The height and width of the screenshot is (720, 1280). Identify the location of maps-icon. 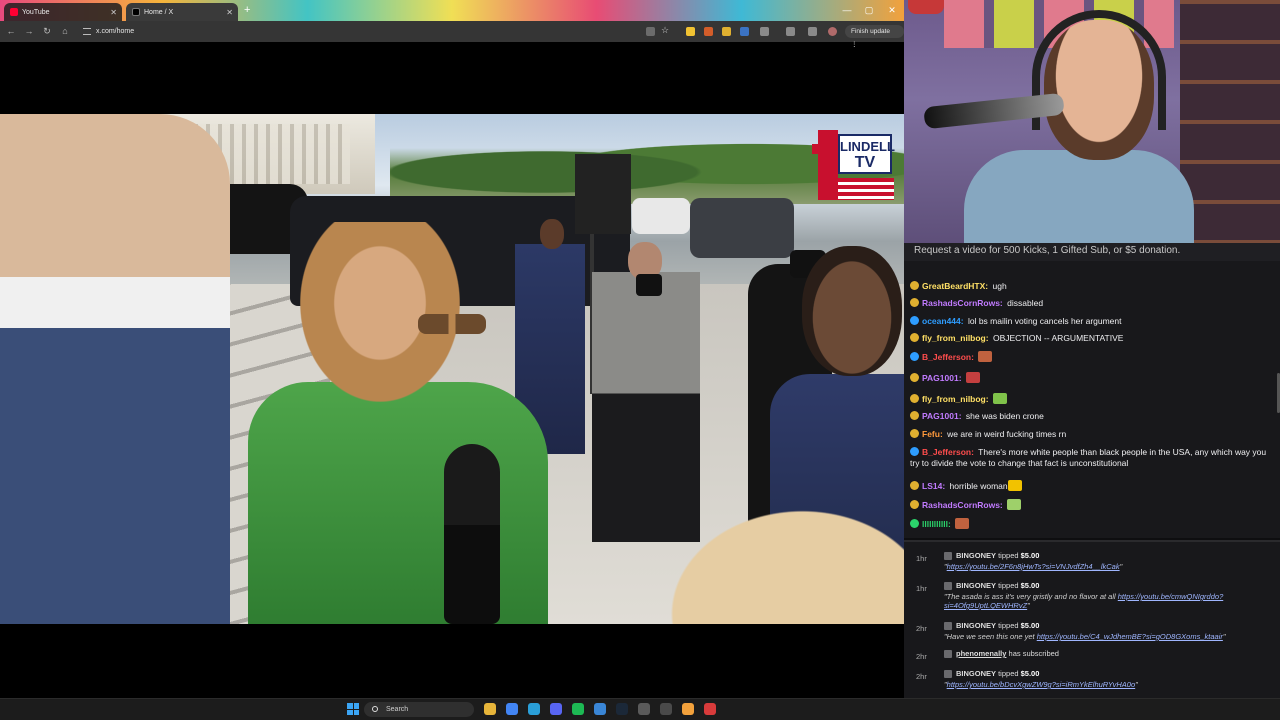
(710, 709).